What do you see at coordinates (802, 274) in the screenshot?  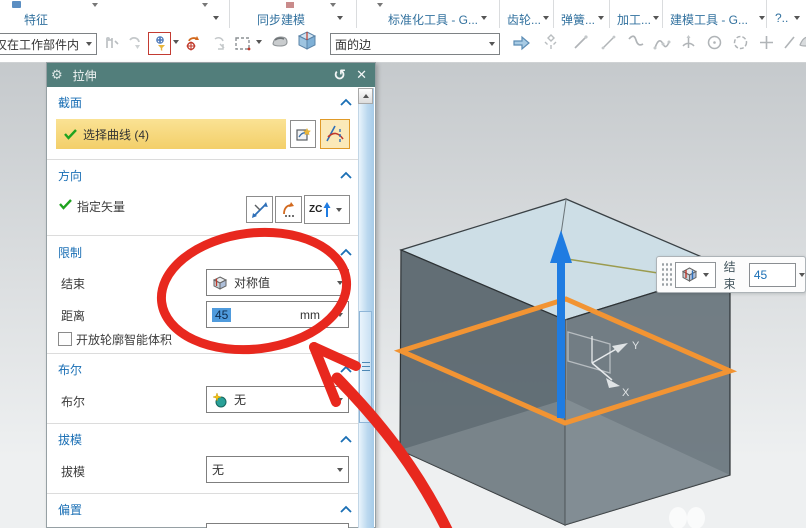 I see `floating-distance-caret-icon` at bounding box center [802, 274].